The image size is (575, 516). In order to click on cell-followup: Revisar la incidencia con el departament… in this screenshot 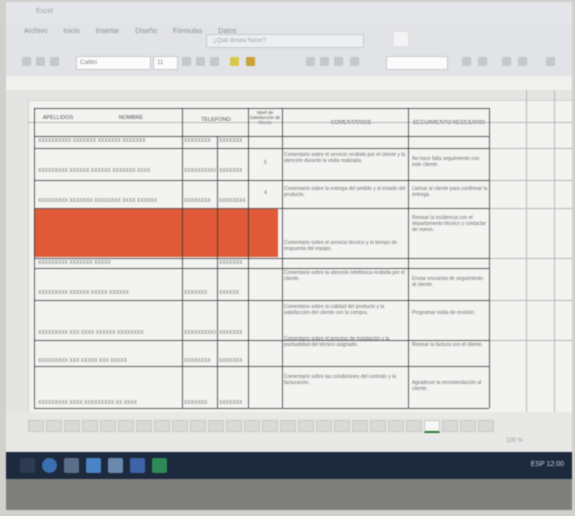, I will do `click(450, 235)`.